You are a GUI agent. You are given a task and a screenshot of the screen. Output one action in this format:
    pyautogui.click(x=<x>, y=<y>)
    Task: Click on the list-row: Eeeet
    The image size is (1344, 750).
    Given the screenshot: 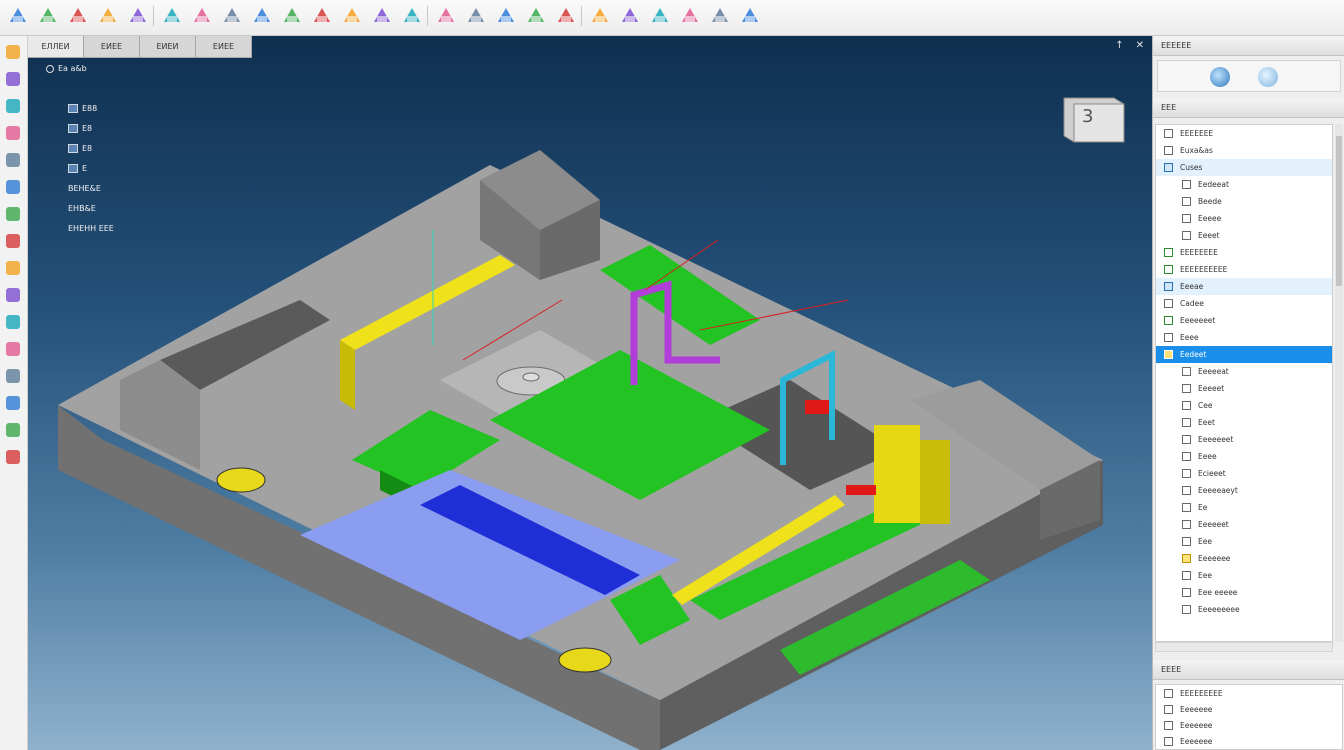 What is the action you would take?
    pyautogui.click(x=1244, y=235)
    